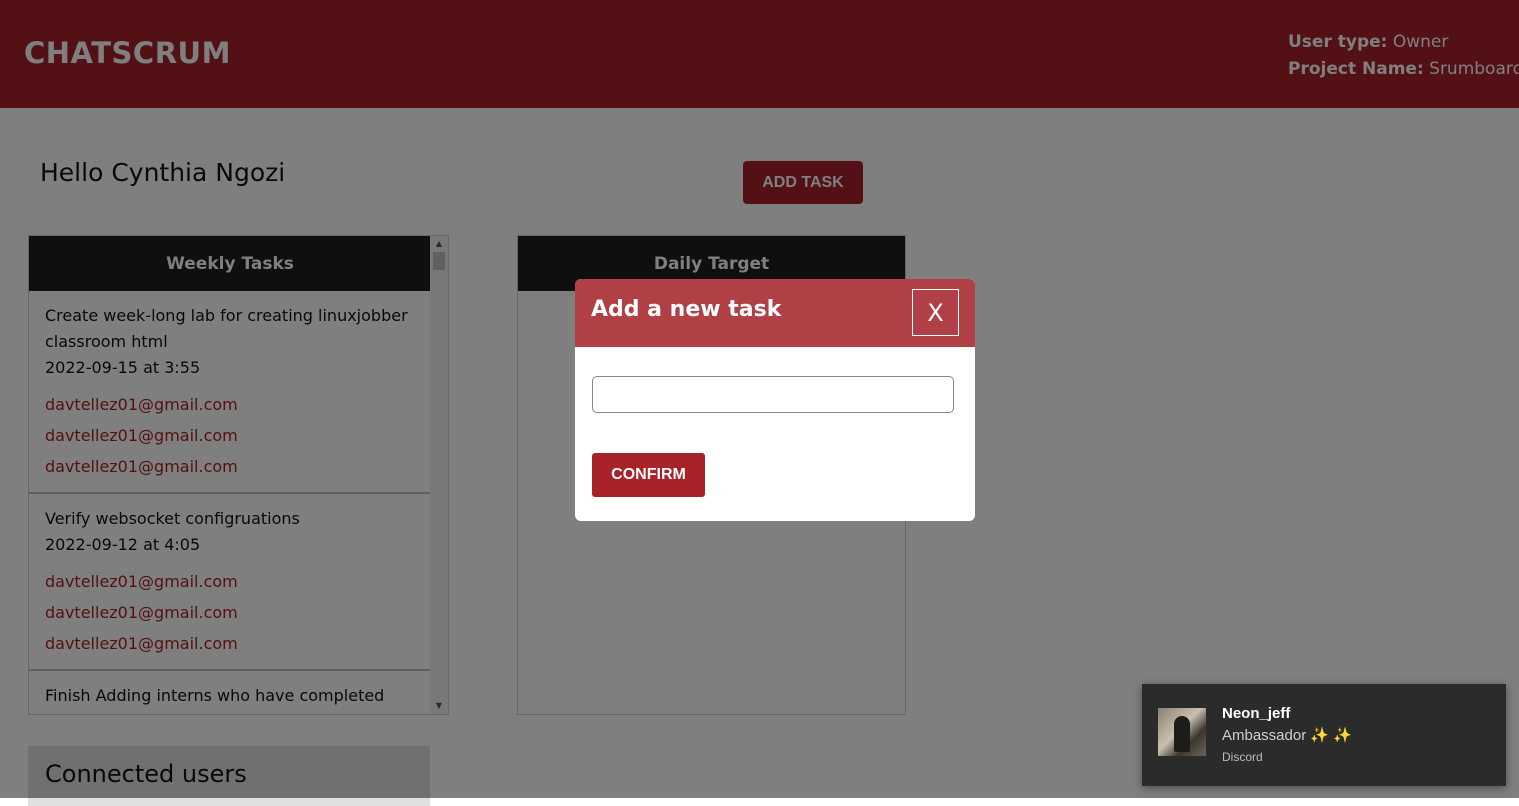 Image resolution: width=1519 pixels, height=806 pixels. I want to click on close-modal-button: X, so click(935, 312).